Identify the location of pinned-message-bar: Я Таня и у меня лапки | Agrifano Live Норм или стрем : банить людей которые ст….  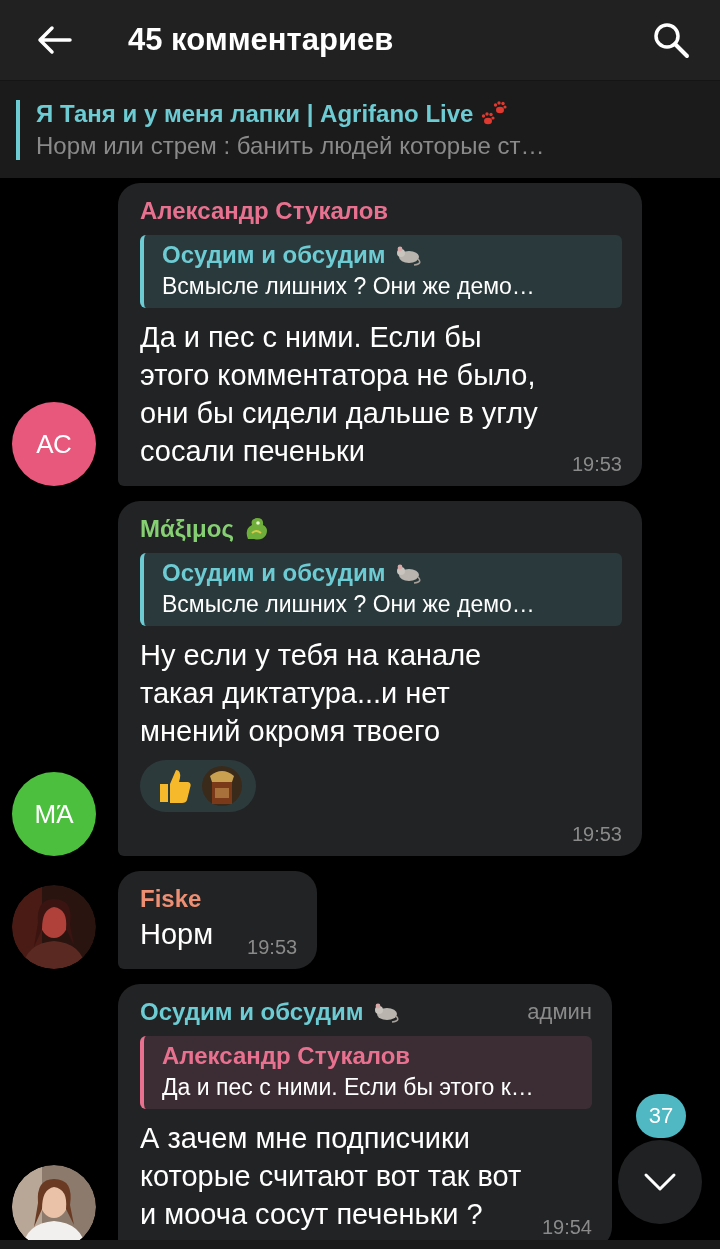
(360, 129).